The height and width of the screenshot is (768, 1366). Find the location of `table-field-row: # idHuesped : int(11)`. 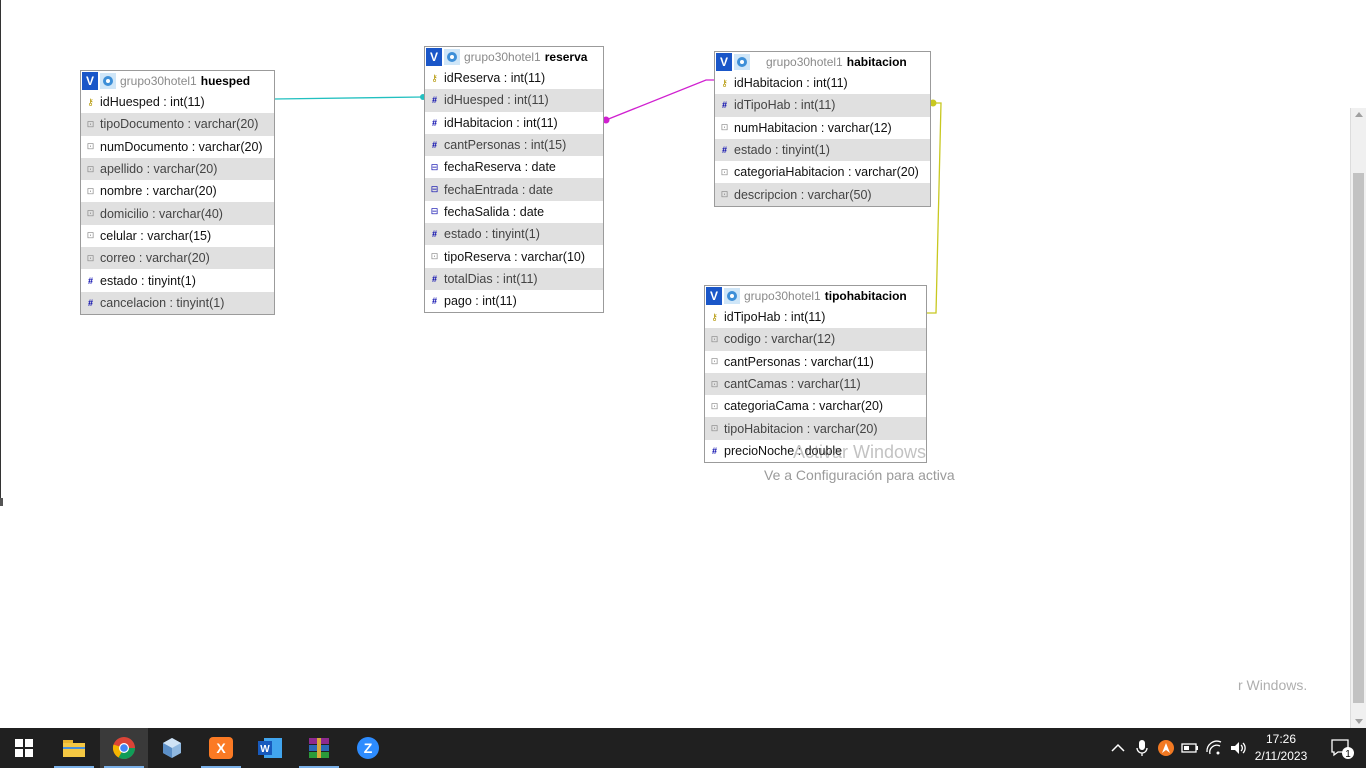

table-field-row: # idHuesped : int(11) is located at coordinates (514, 100).